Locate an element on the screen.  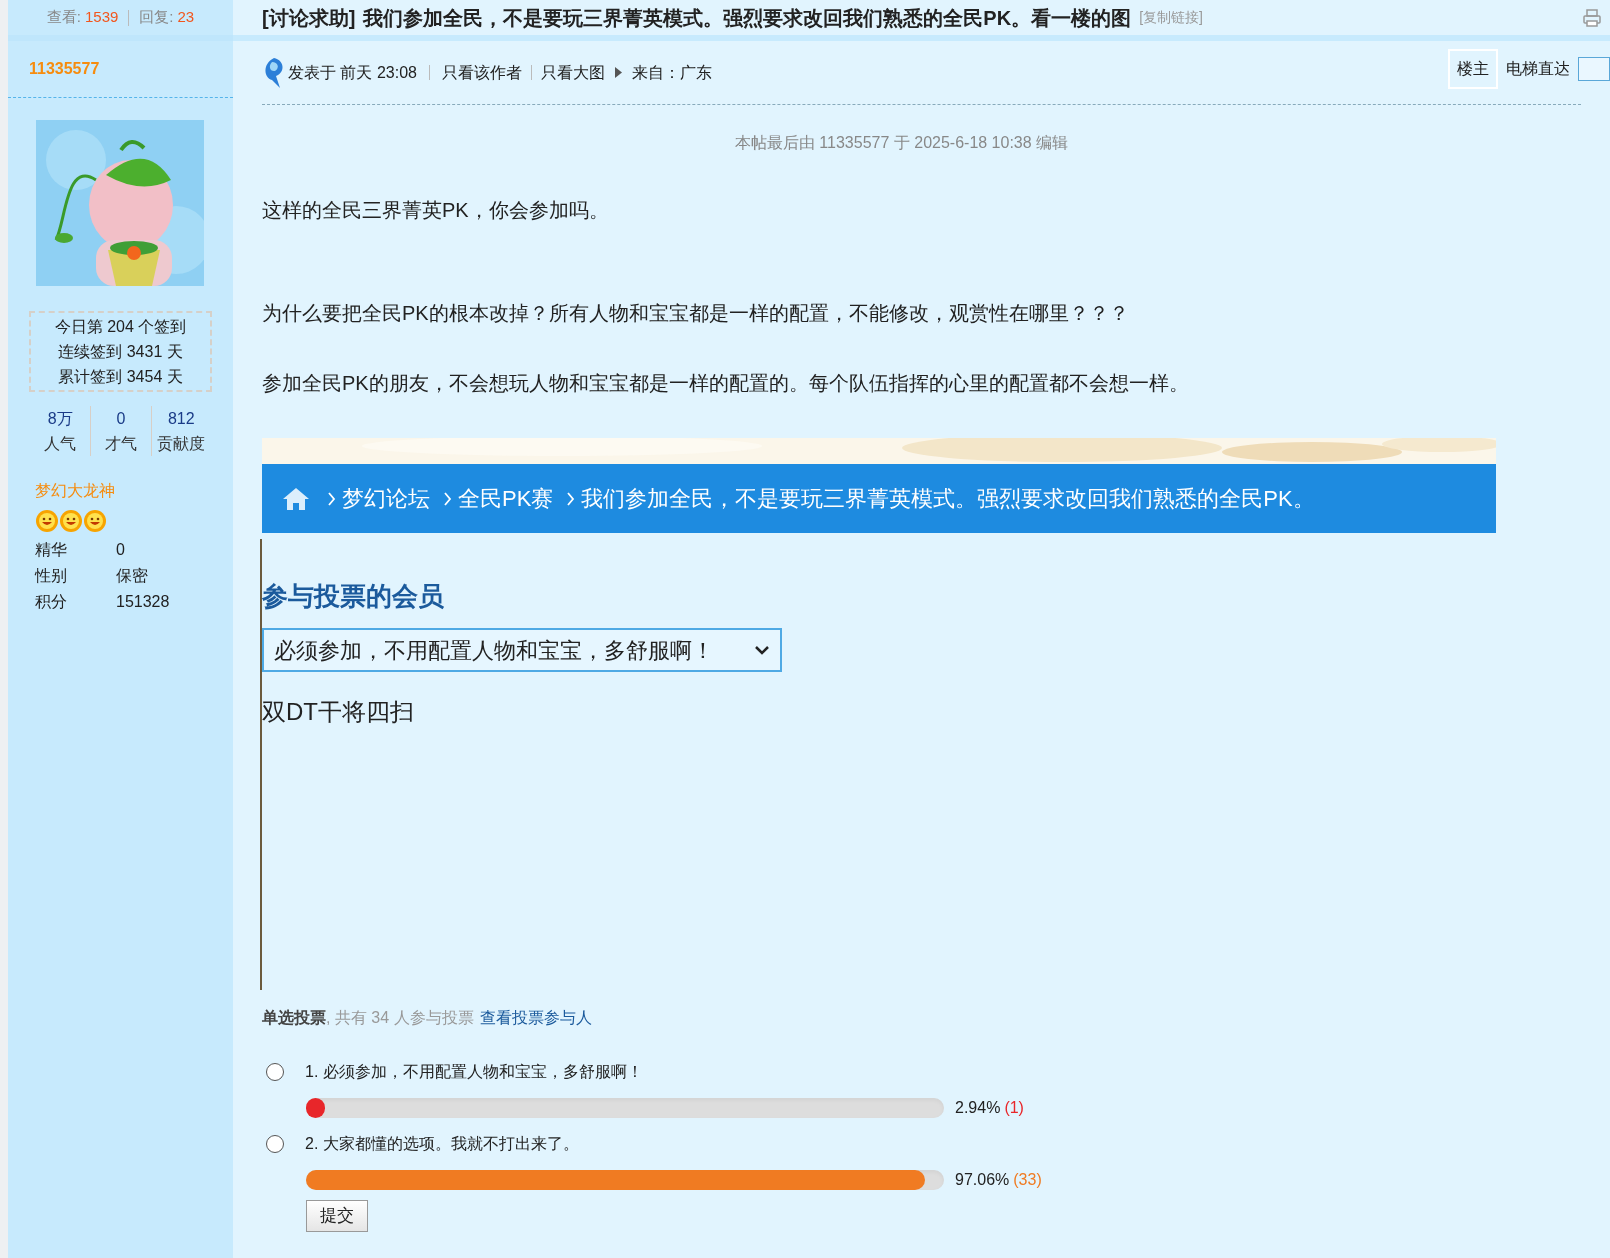
member-dropdown: 必须参加，不用配置人物和宝宝，多舒服啊！ is located at coordinates (522, 650).